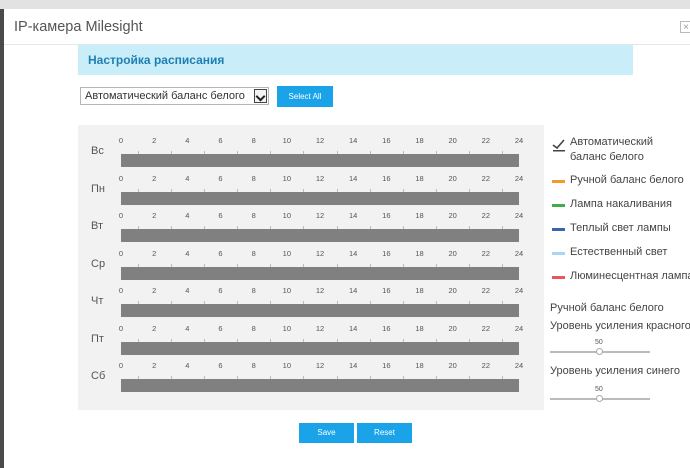  I want to click on reset-button: Reset, so click(384, 433).